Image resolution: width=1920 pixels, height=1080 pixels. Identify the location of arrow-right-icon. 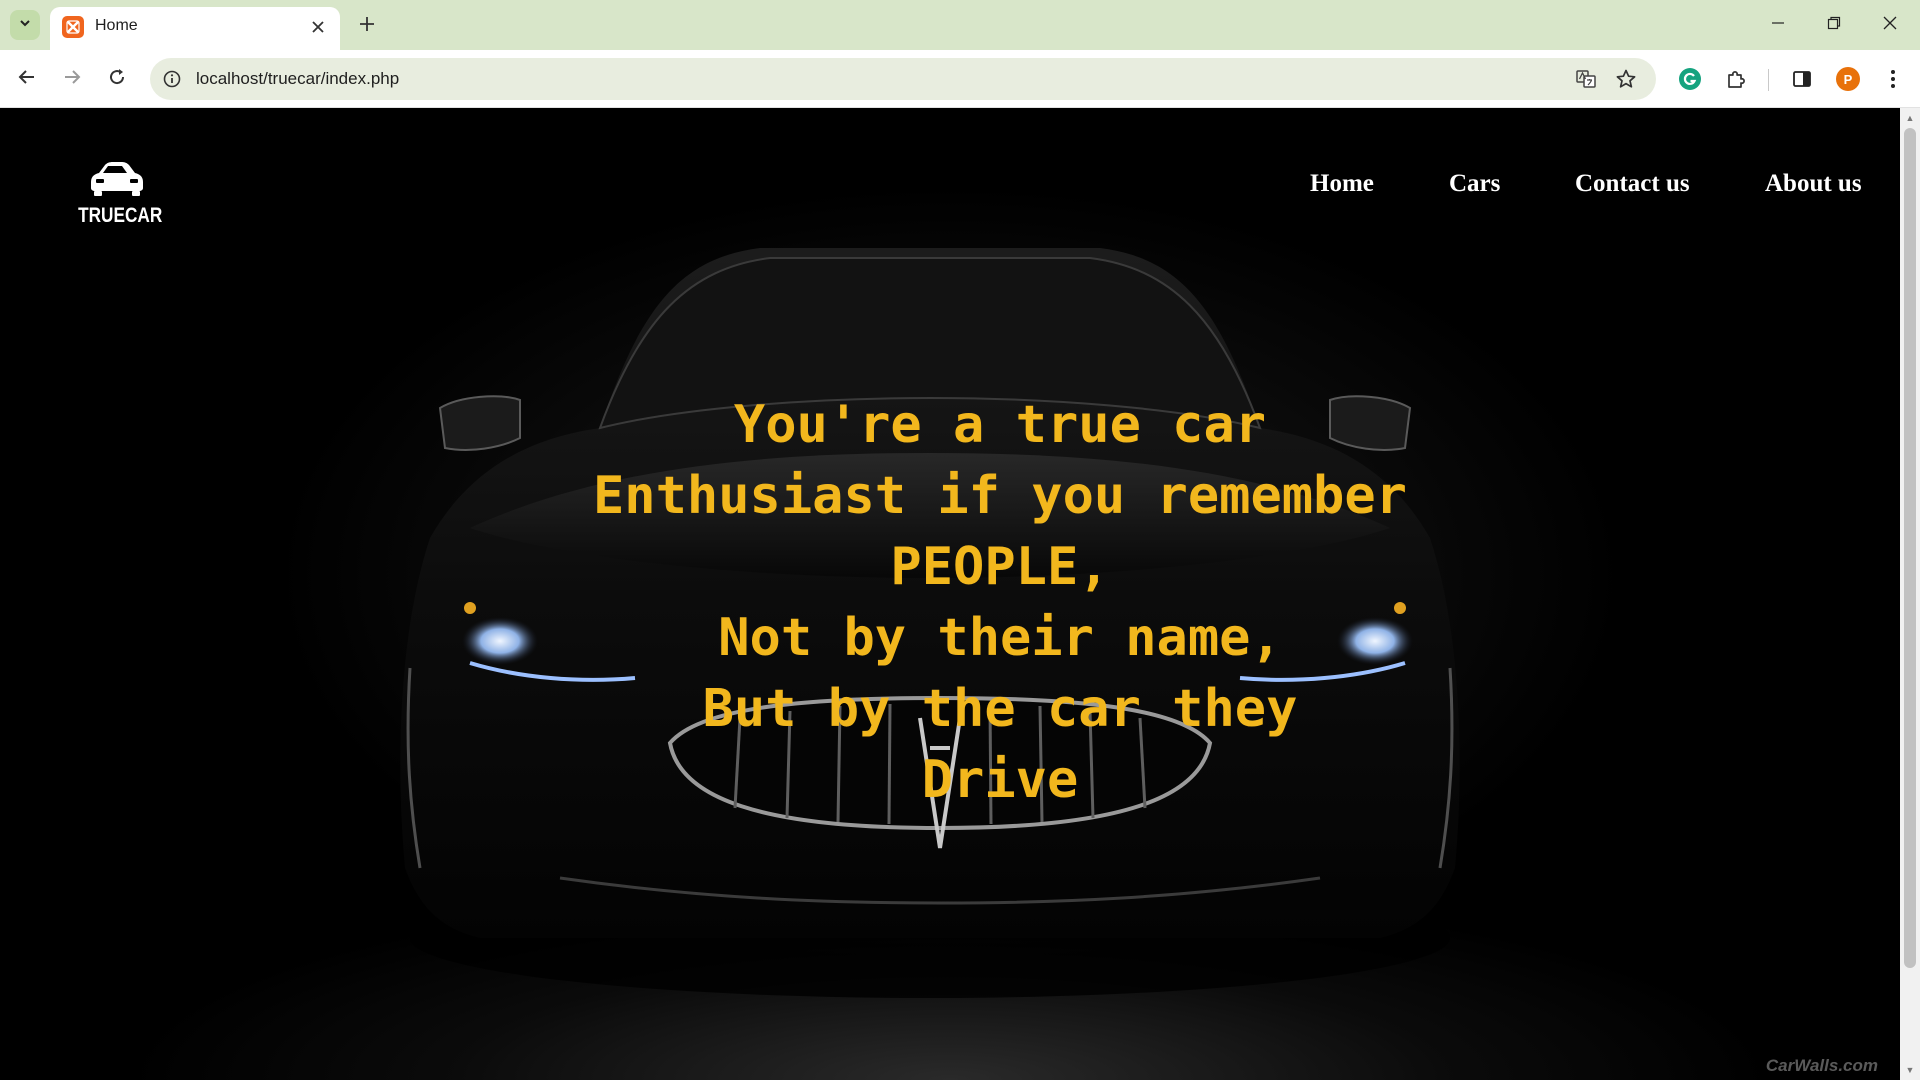
(72, 79).